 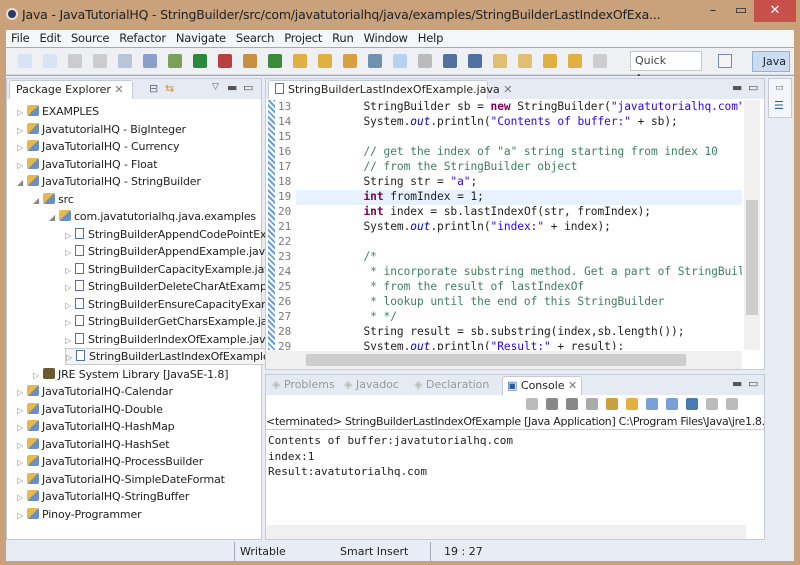 I want to click on vertical-scrollbar, so click(x=752, y=225).